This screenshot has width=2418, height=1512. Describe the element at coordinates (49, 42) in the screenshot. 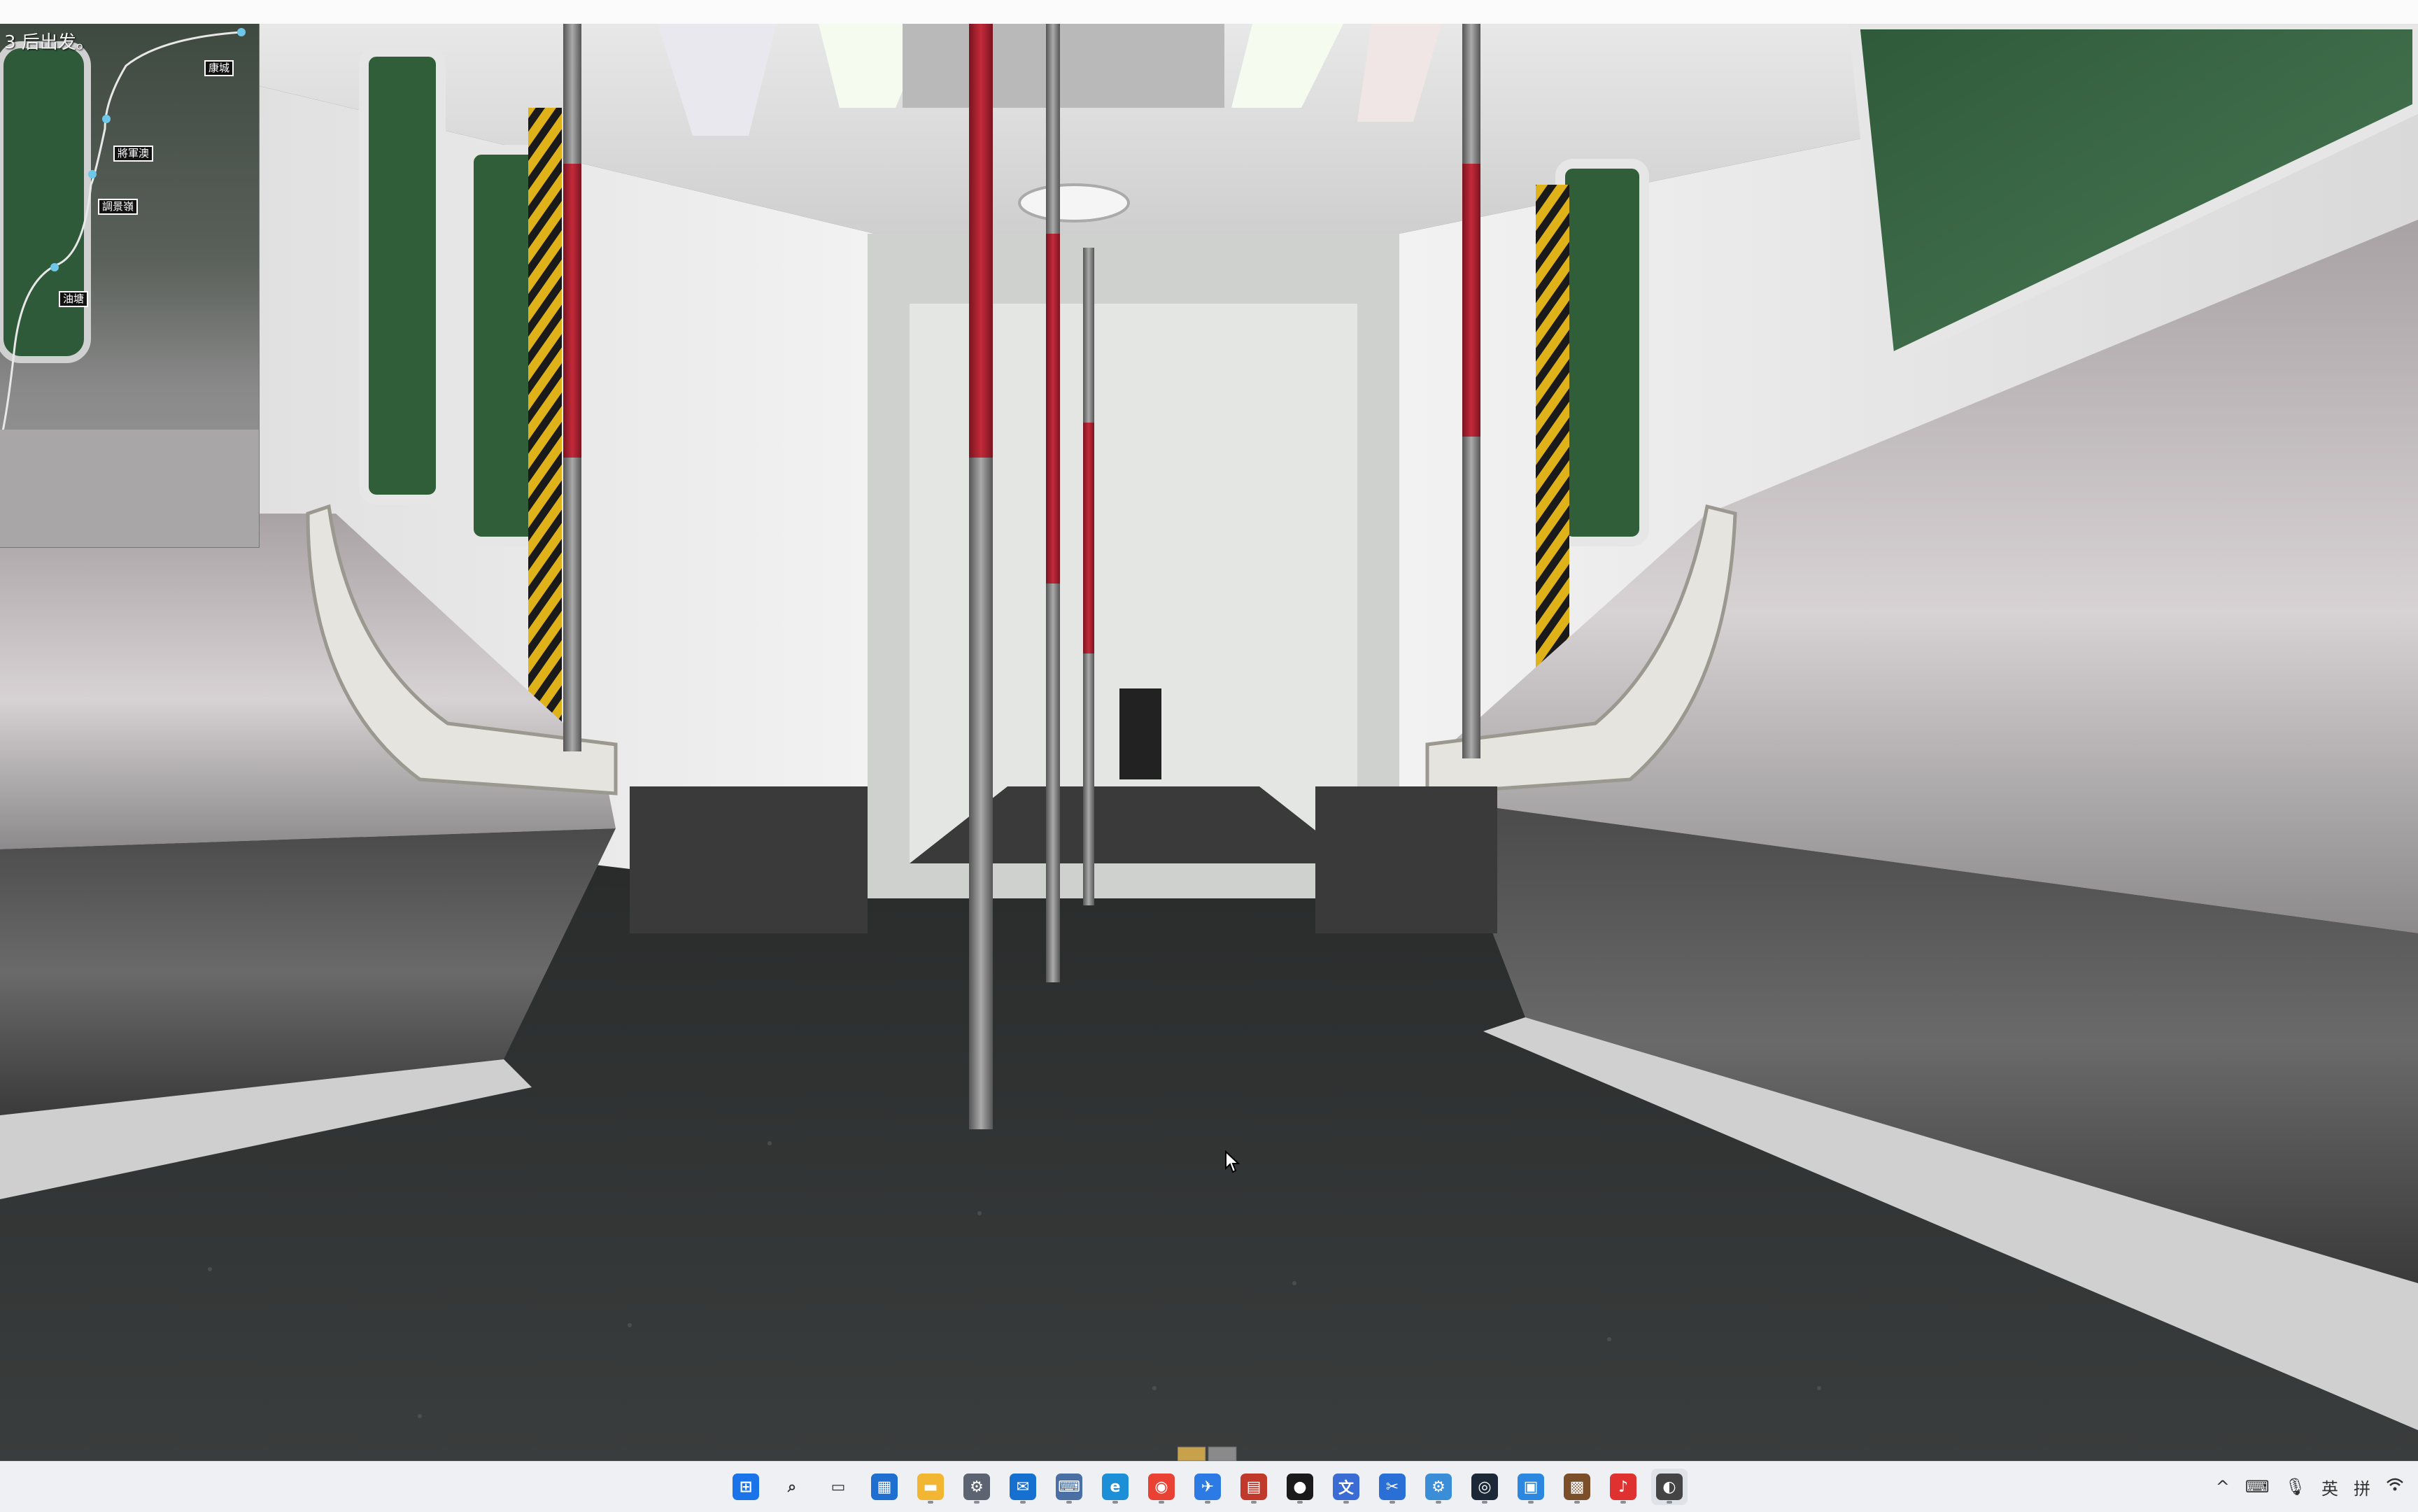

I see `departure-status-text: 3 后出发。` at that location.